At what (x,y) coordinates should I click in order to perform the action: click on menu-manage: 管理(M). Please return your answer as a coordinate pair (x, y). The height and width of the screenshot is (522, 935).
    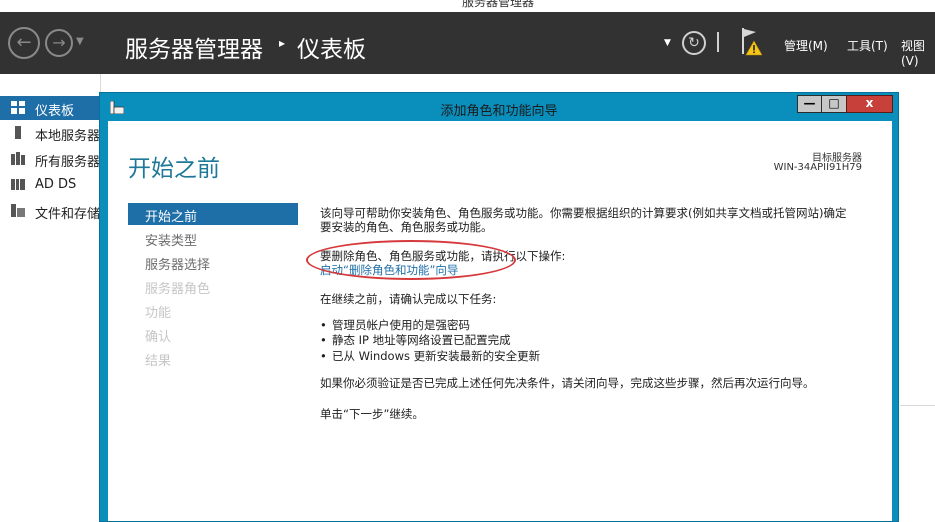
    Looking at the image, I should click on (806, 45).